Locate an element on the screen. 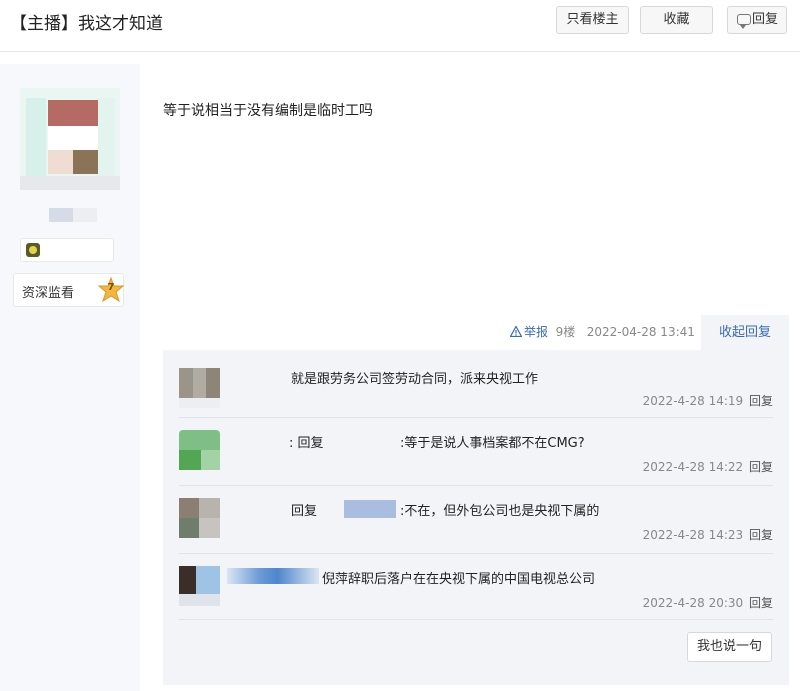 Image resolution: width=800 pixels, height=691 pixels. only-owner-button: 只看楼主 is located at coordinates (592, 20).